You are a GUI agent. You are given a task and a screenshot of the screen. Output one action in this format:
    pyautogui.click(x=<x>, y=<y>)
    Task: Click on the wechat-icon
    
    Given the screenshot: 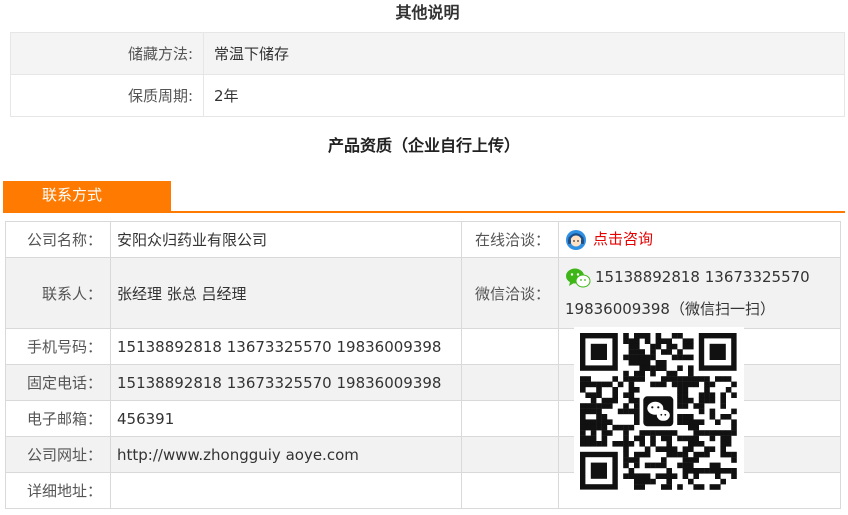 What is the action you would take?
    pyautogui.click(x=578, y=277)
    